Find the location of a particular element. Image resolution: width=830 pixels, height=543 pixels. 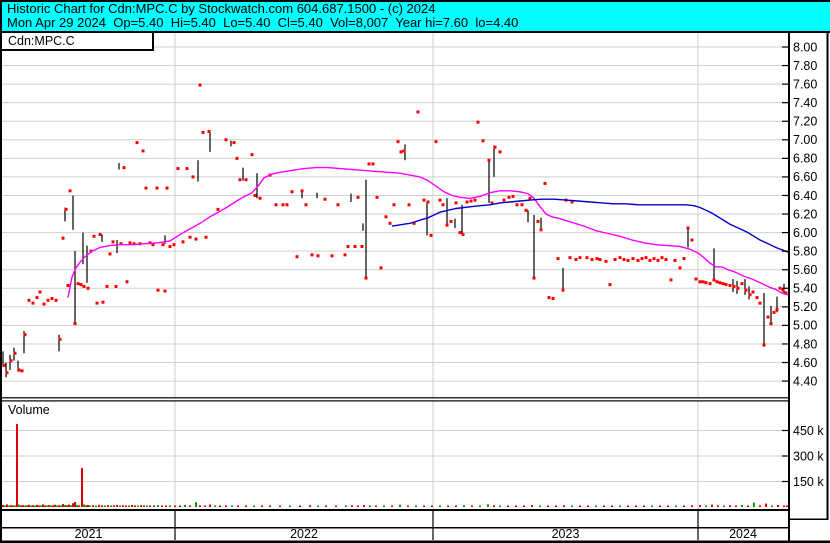

volume-axis-label: 150 k is located at coordinates (808, 482).